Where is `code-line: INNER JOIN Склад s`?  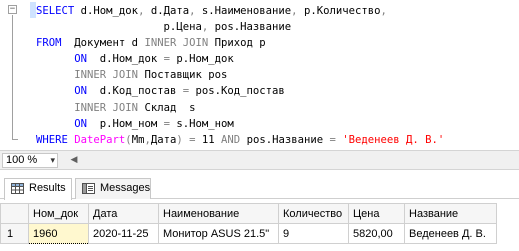 code-line: INNER JOIN Склад s is located at coordinates (240, 108).